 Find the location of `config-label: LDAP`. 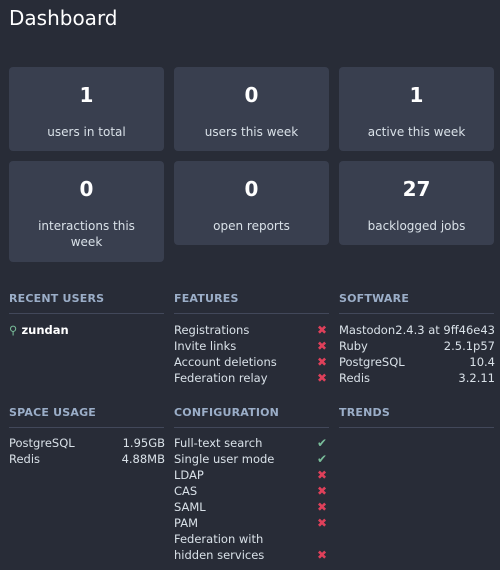

config-label: LDAP is located at coordinates (189, 475).